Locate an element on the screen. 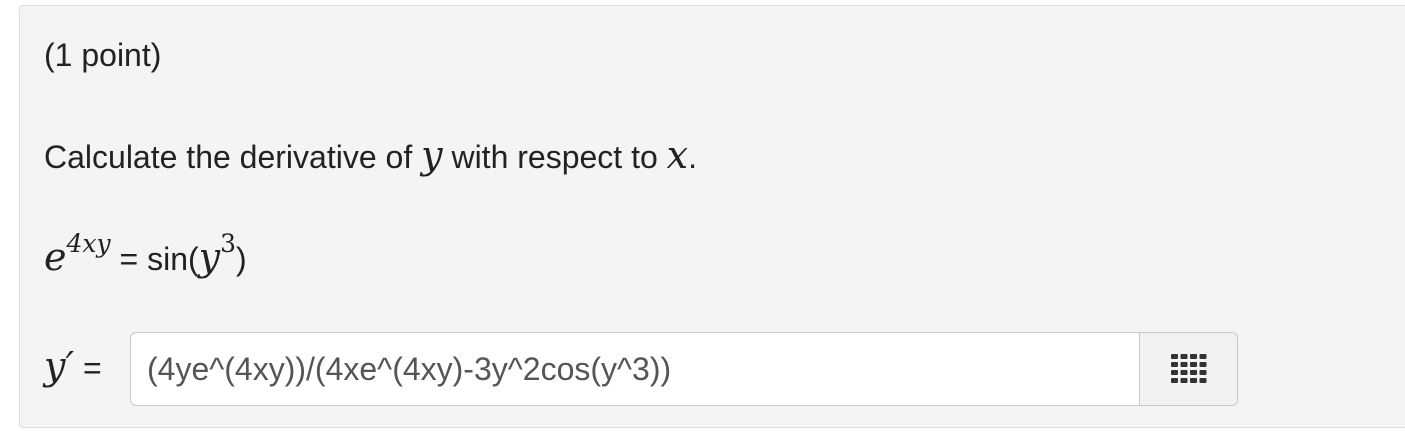 This screenshot has height=431, width=1405. var-x: x is located at coordinates (677, 155).